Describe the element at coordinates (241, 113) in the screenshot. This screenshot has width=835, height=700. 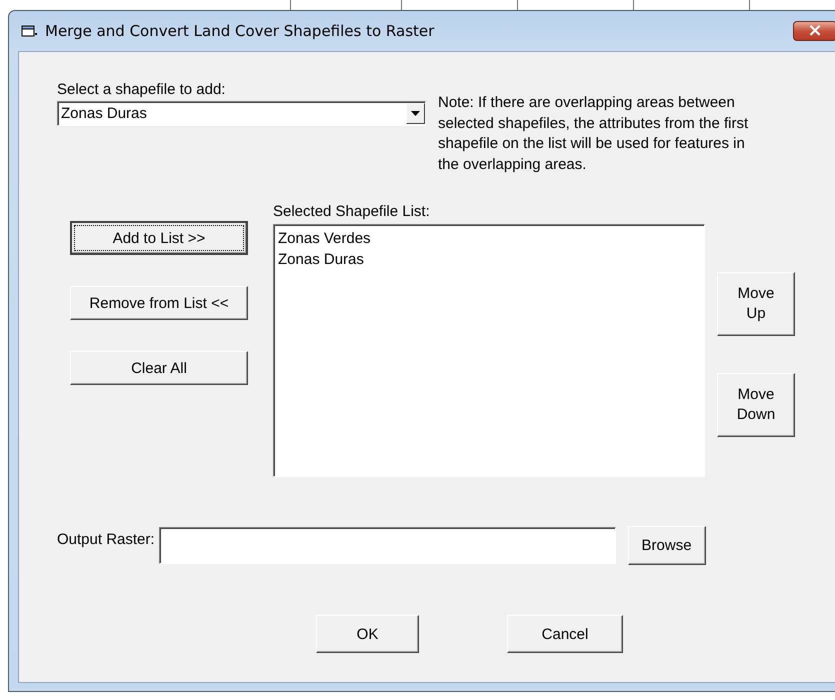
I see `shapefile-dropdown: Zonas Duras` at that location.